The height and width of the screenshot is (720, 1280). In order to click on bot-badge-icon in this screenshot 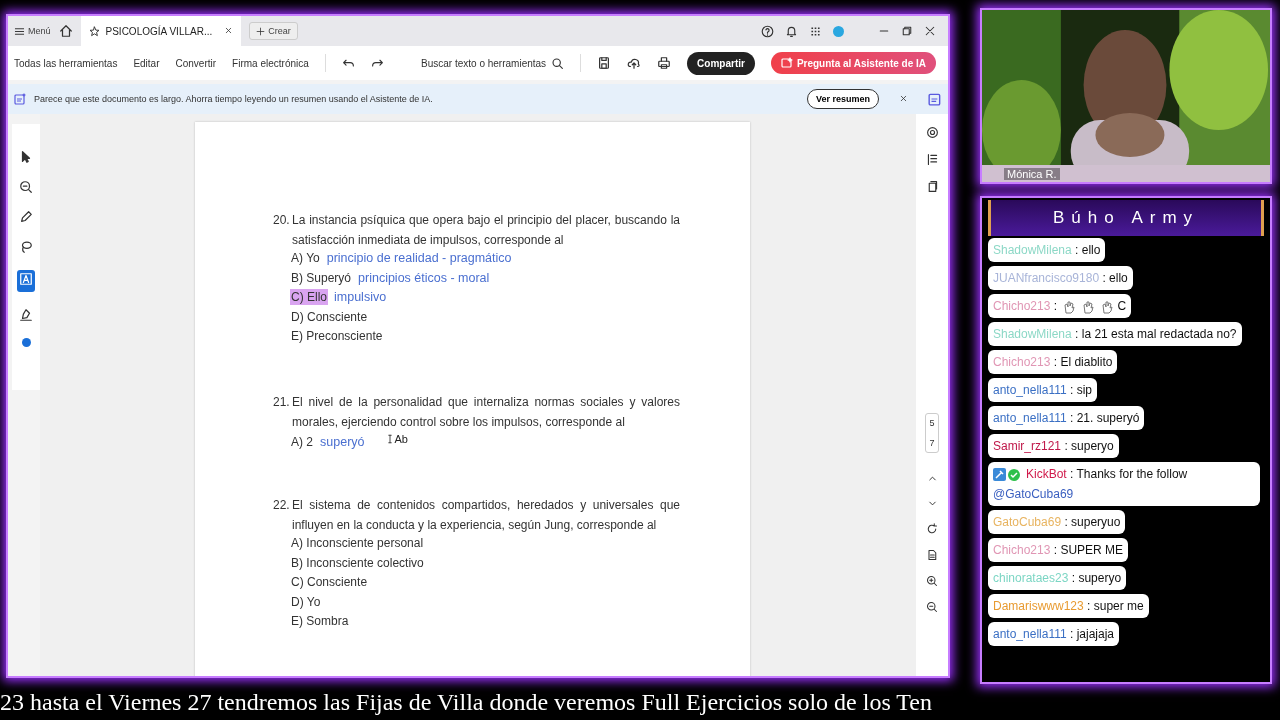, I will do `click(999, 475)`.